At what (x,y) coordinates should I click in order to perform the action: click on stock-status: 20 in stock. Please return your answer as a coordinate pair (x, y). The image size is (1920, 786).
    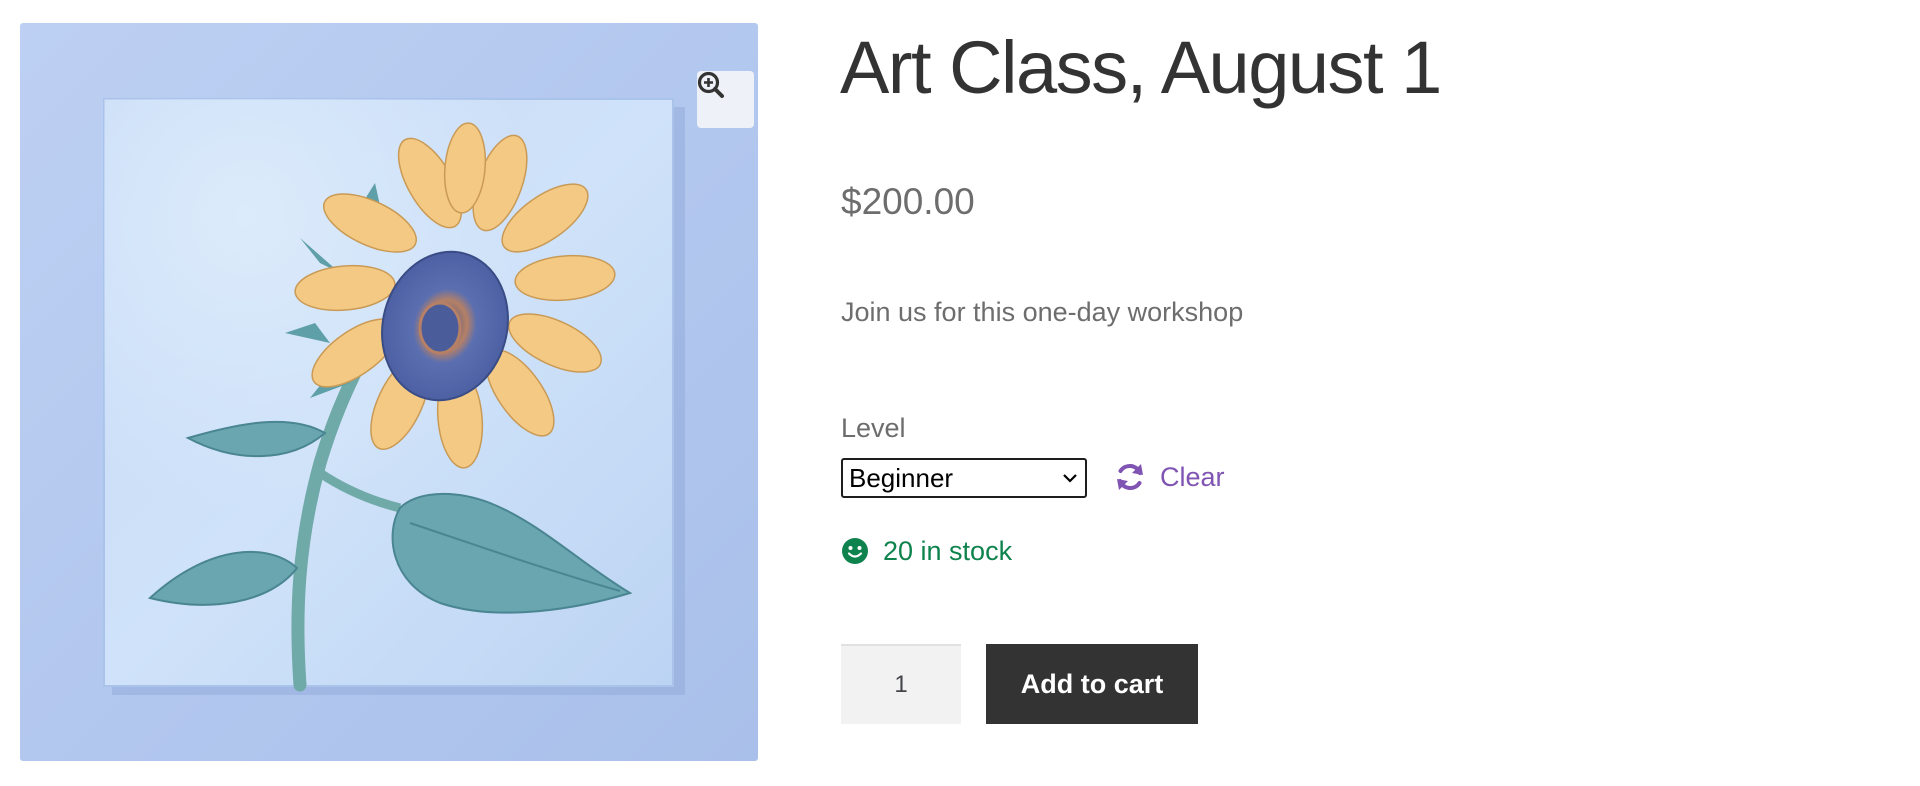
    Looking at the image, I should click on (926, 551).